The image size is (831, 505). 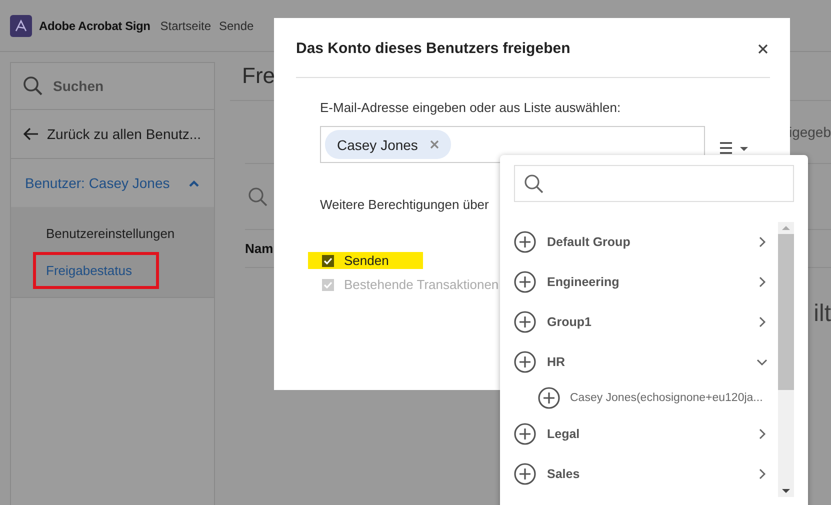 What do you see at coordinates (110, 233) in the screenshot?
I see `submenu-item: Benutzereinstellungen` at bounding box center [110, 233].